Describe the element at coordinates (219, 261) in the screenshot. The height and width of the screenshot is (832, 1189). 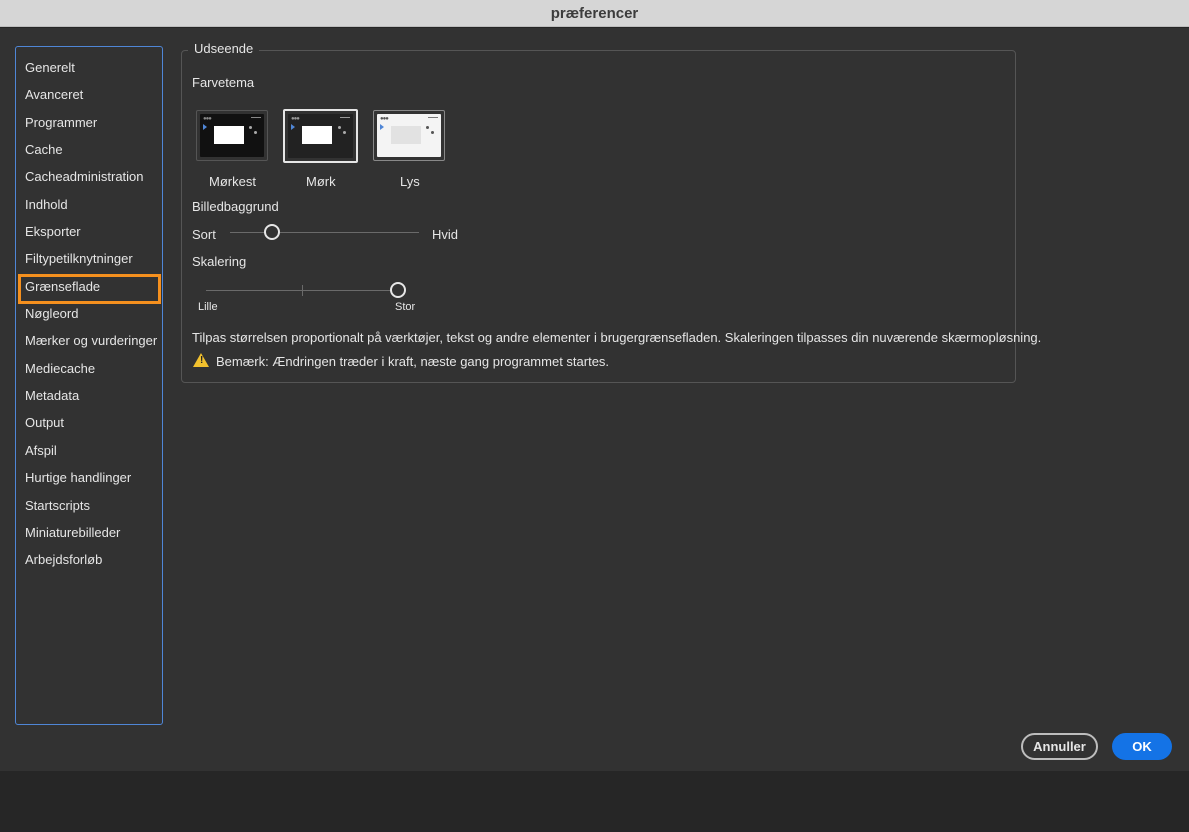
I see `scaling-label: Skalering` at that location.